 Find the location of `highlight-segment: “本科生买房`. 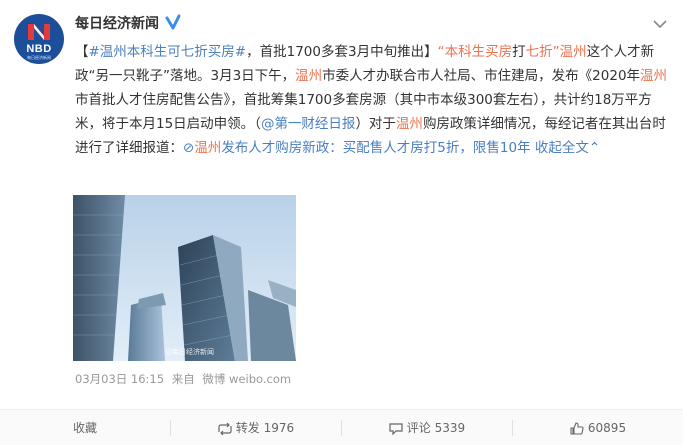

highlight-segment: “本科生买房 is located at coordinates (475, 52).